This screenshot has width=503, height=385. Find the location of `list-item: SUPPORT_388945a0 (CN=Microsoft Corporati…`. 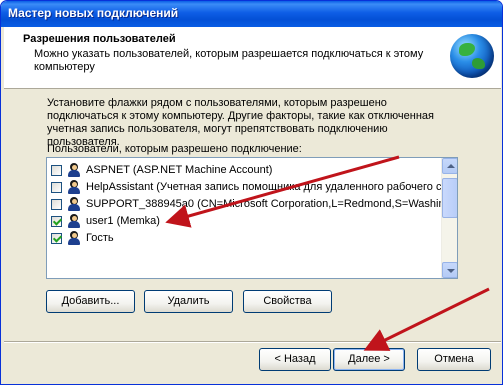

list-item: SUPPORT_388945a0 (CN=Microsoft Corporati… is located at coordinates (246, 204).